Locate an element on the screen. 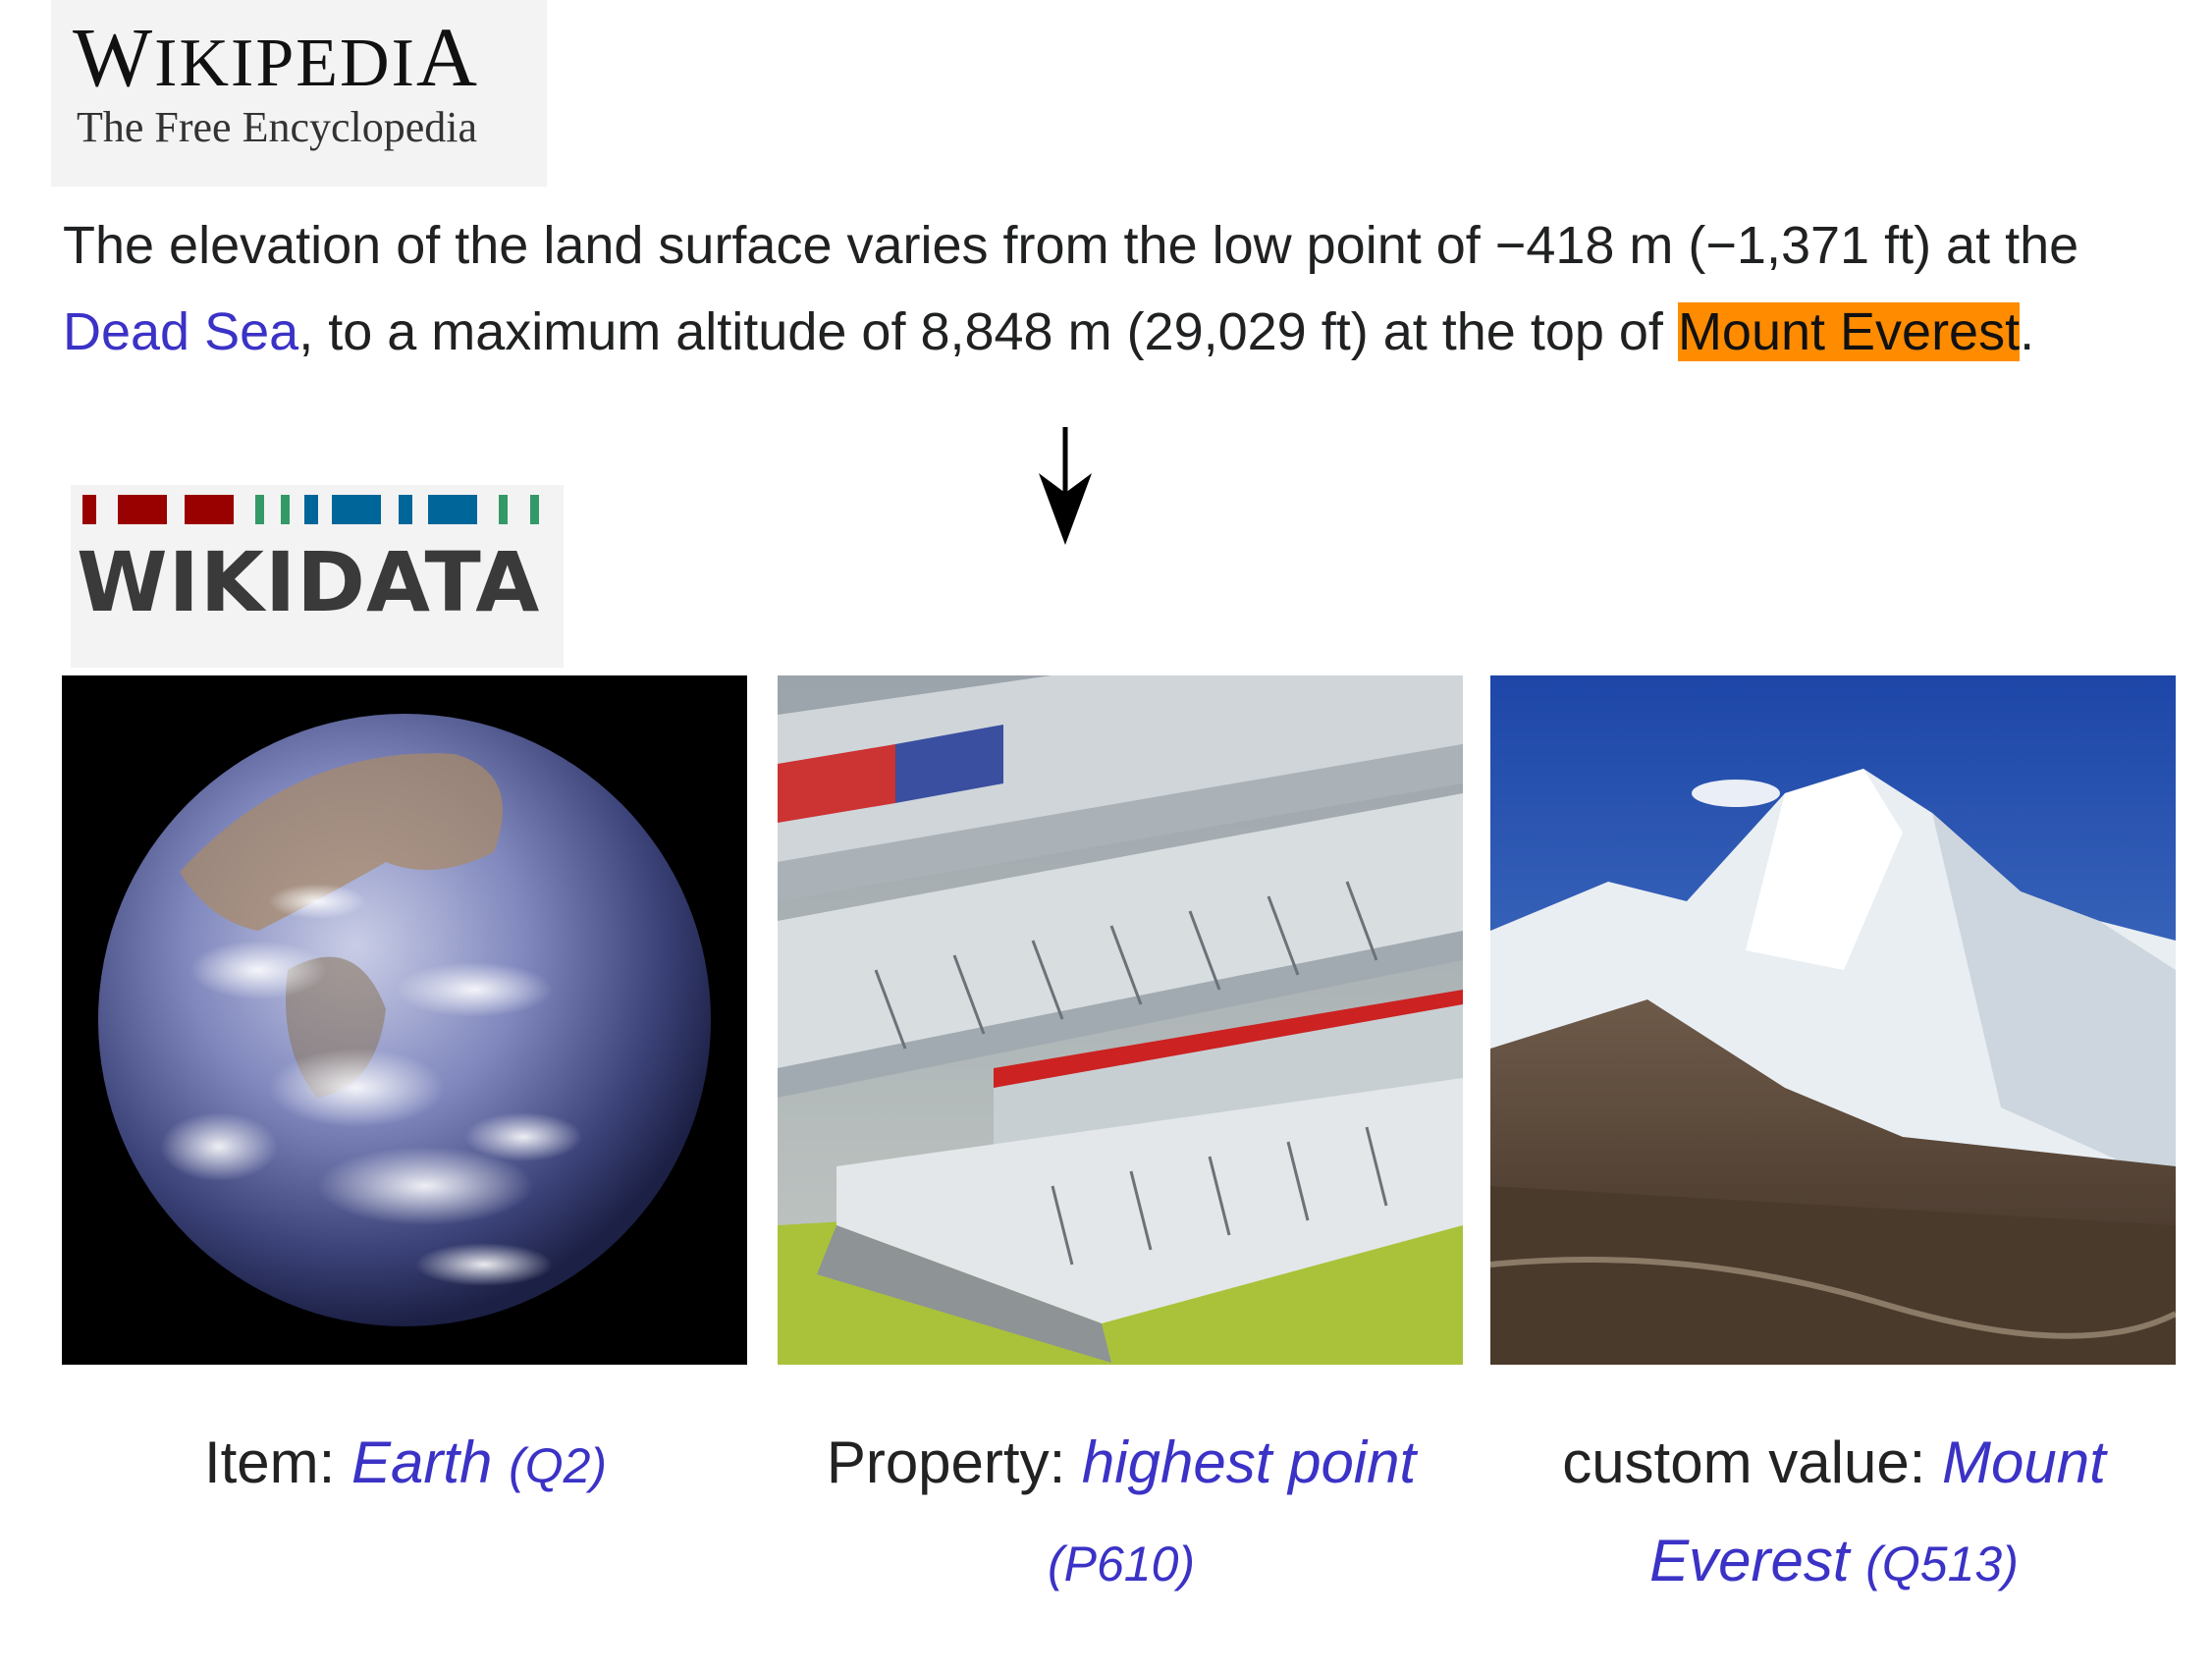 The width and height of the screenshot is (2212, 1671). property-caption: Property: highest point (P610) is located at coordinates (1121, 1513).